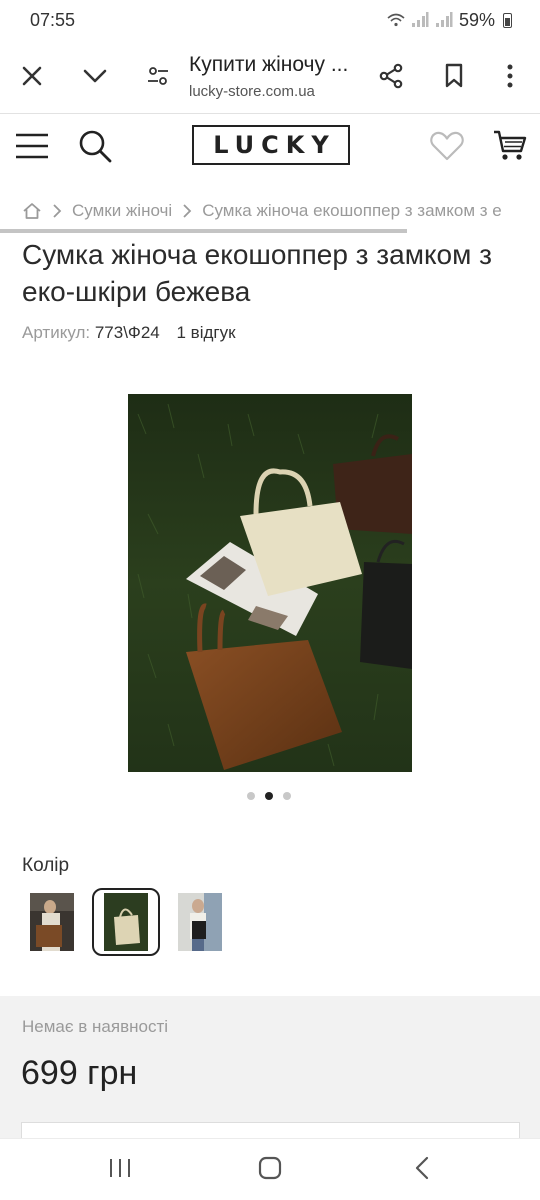 Image resolution: width=540 pixels, height=1200 pixels. What do you see at coordinates (270, 1074) in the screenshot?
I see `purchase-panel: Немає в наявності 699 грн` at bounding box center [270, 1074].